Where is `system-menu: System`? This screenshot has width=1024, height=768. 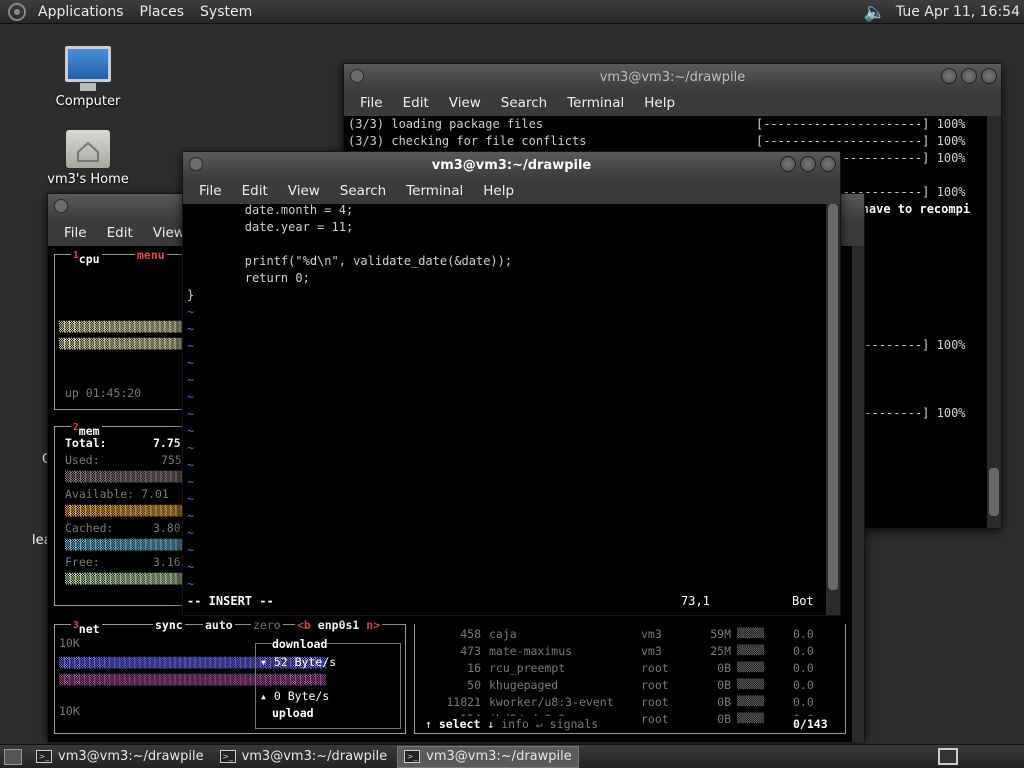
system-menu: System is located at coordinates (226, 12).